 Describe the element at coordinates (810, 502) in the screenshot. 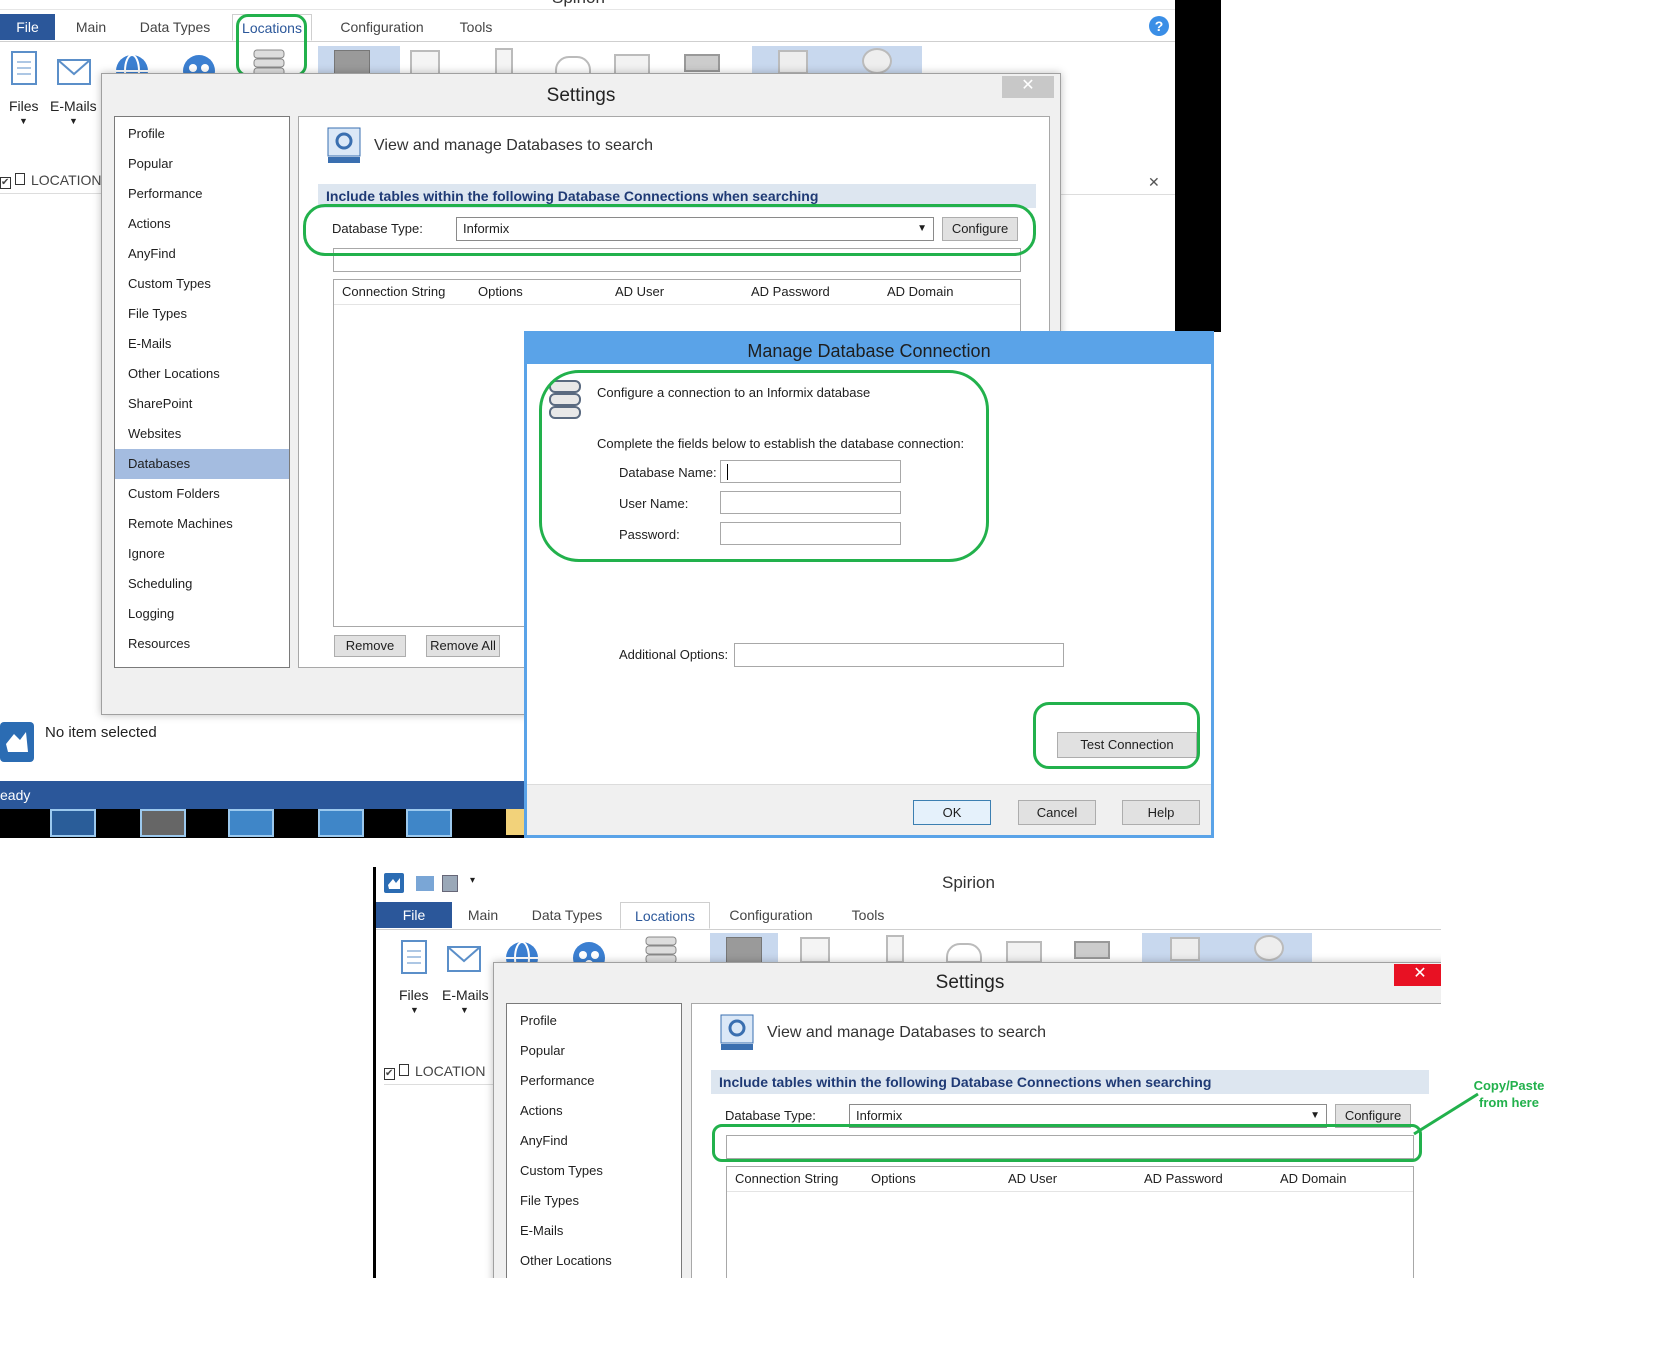

I see `user-name-input` at that location.